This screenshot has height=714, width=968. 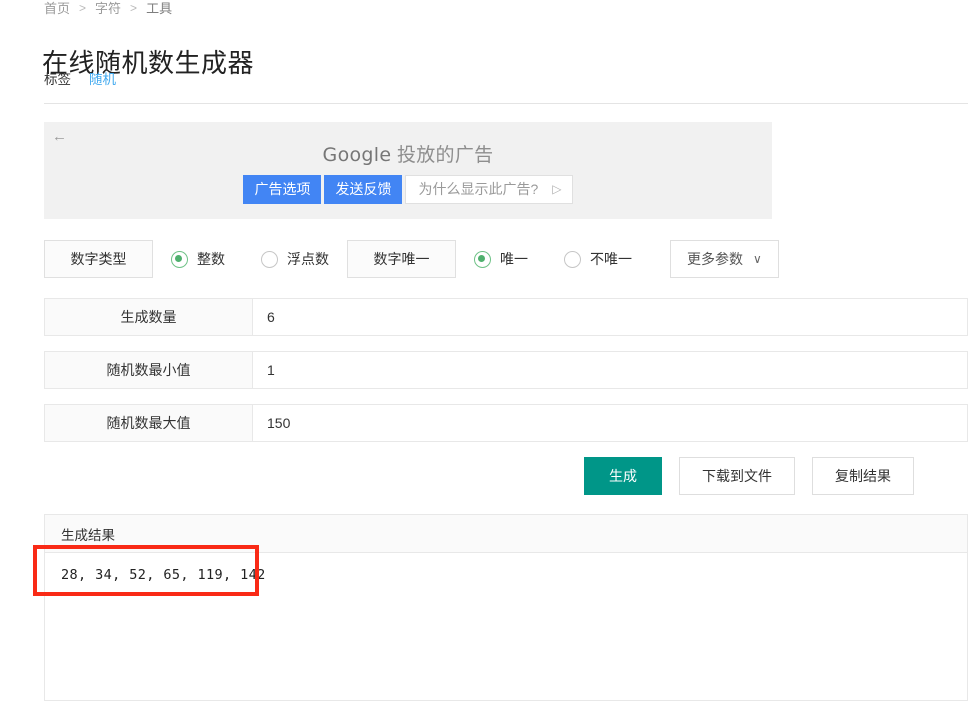 What do you see at coordinates (149, 423) in the screenshot?
I see `field-label-max: 随机数最大值` at bounding box center [149, 423].